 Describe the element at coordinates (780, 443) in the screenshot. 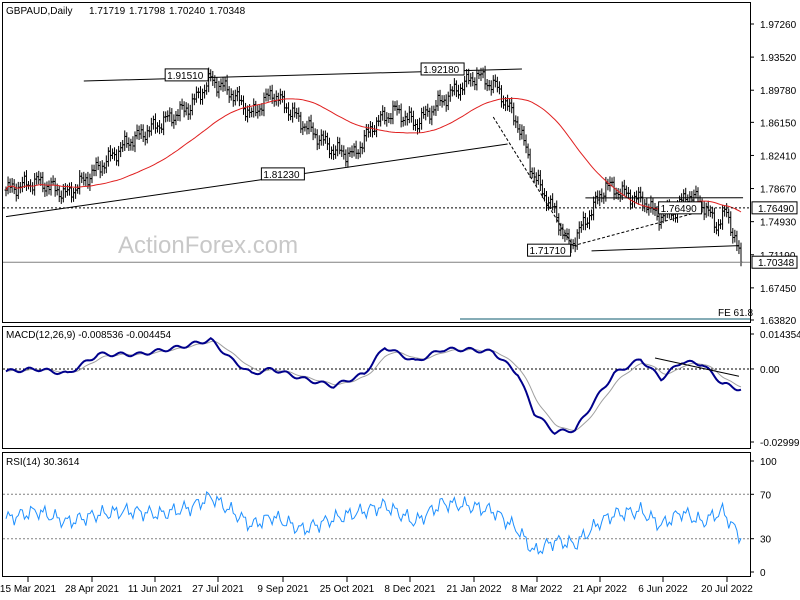

I see `macd-tick-label: -0.029999` at that location.